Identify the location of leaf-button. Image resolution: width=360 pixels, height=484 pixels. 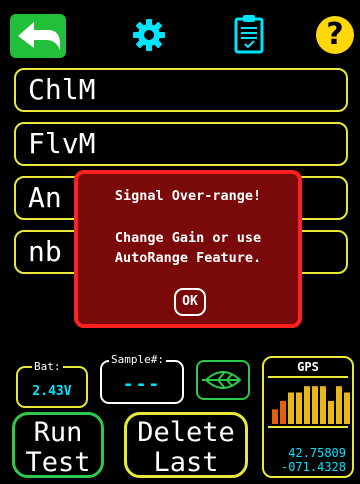
(223, 380).